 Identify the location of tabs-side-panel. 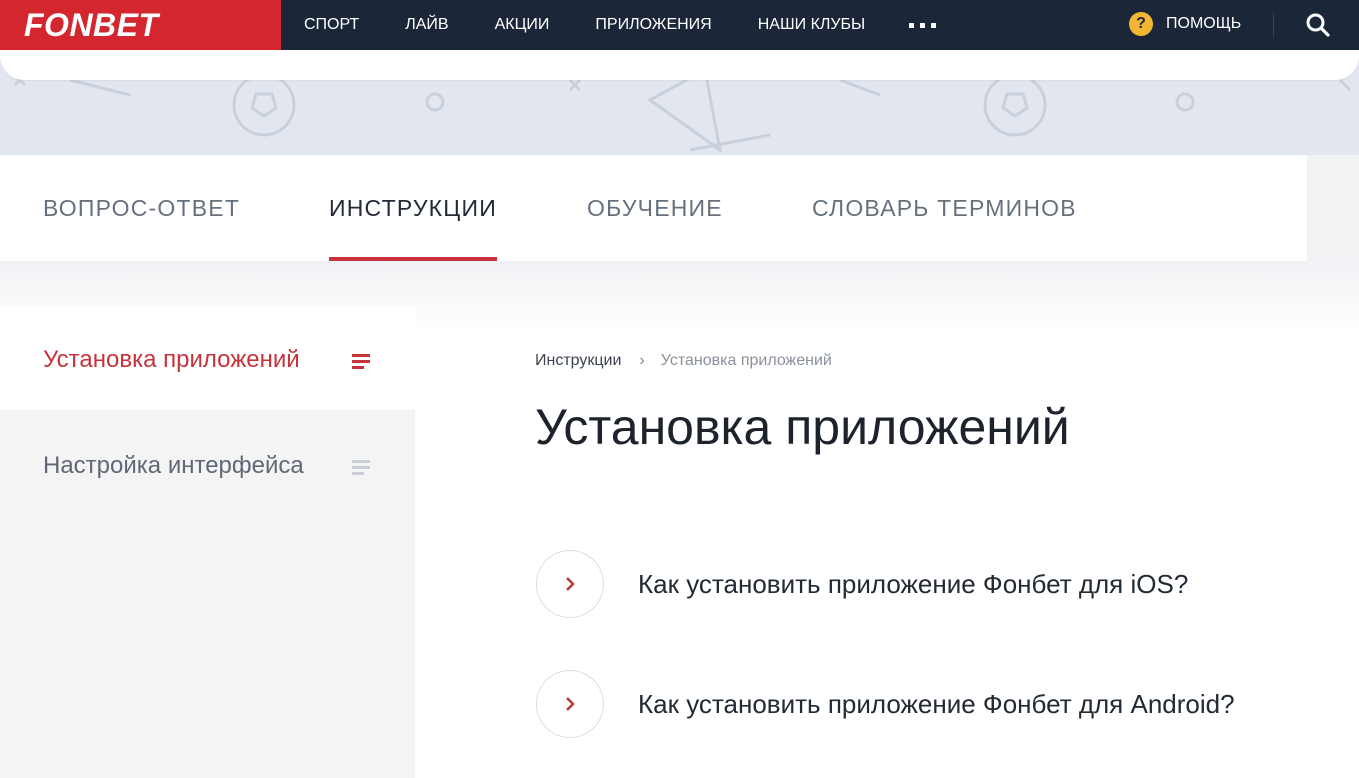
(1333, 208).